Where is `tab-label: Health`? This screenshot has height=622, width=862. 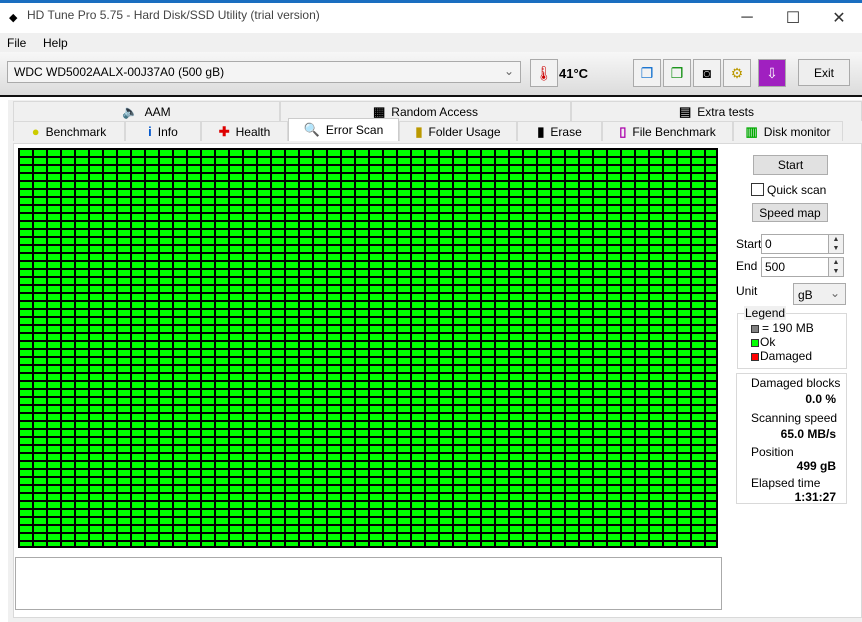
tab-label: Health is located at coordinates (253, 131).